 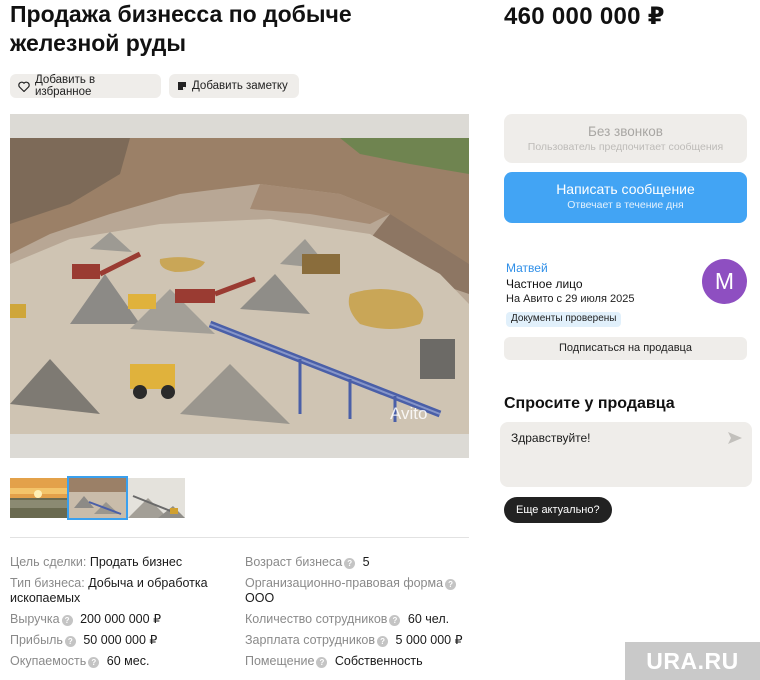 I want to click on add-note-label: Добавить заметку, so click(x=240, y=86).